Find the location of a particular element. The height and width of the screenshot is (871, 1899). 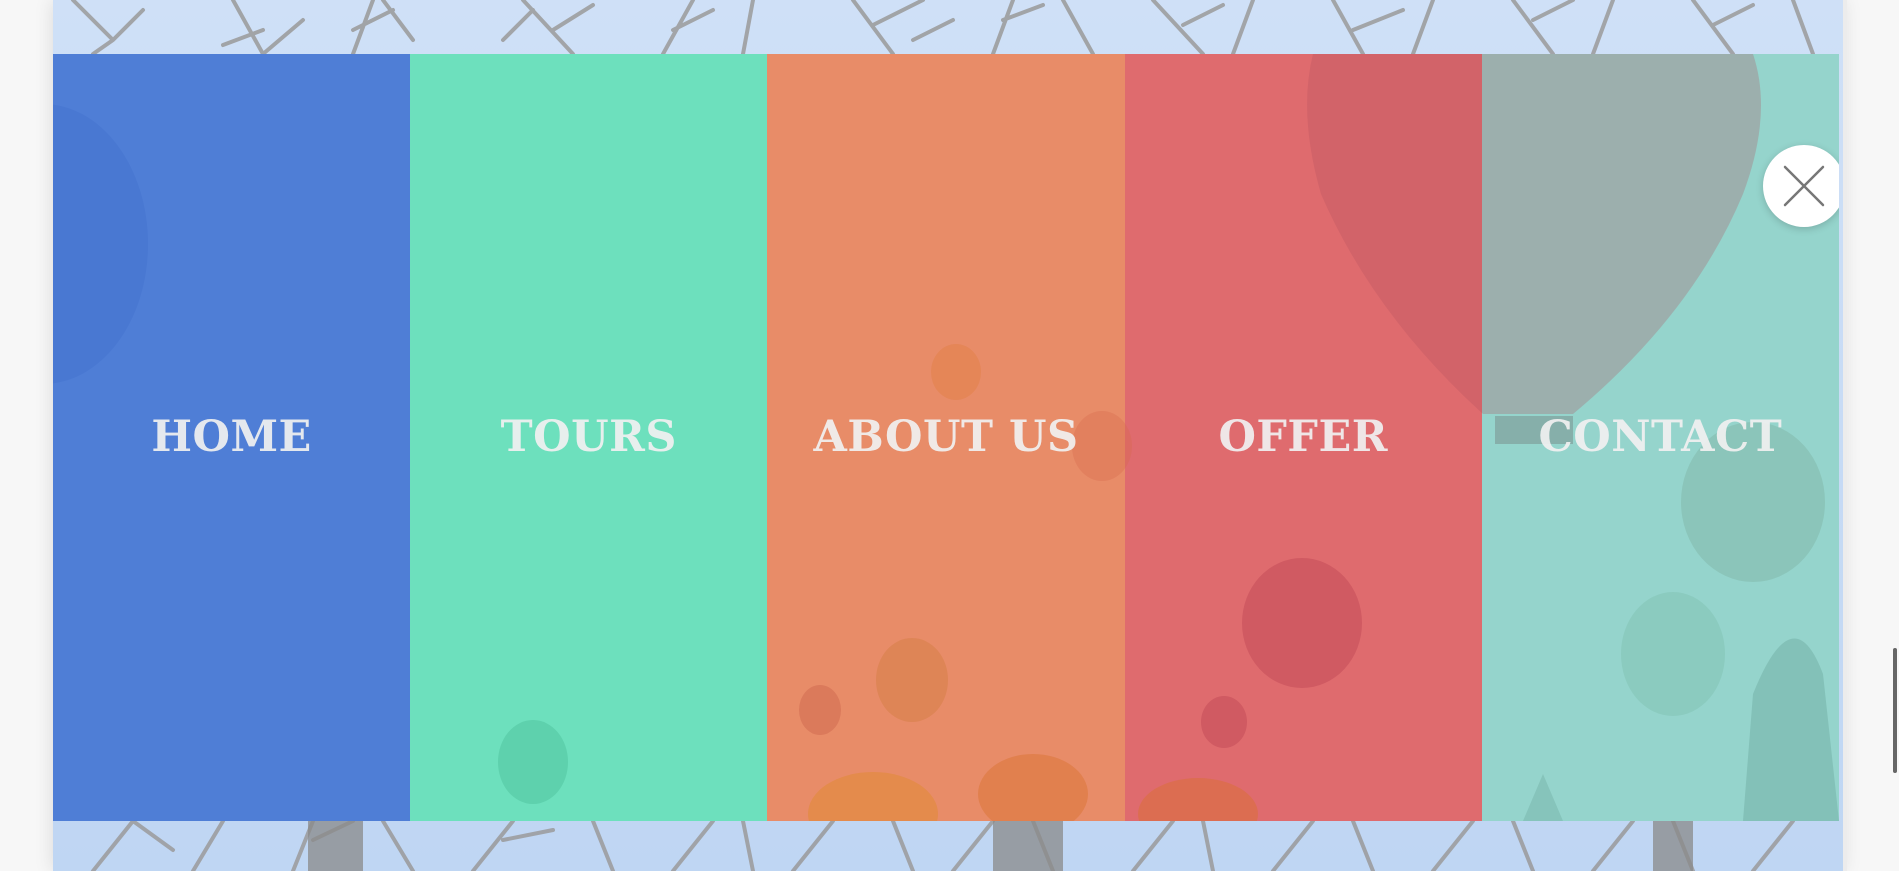

menu-item-label: HOME is located at coordinates (231, 437).